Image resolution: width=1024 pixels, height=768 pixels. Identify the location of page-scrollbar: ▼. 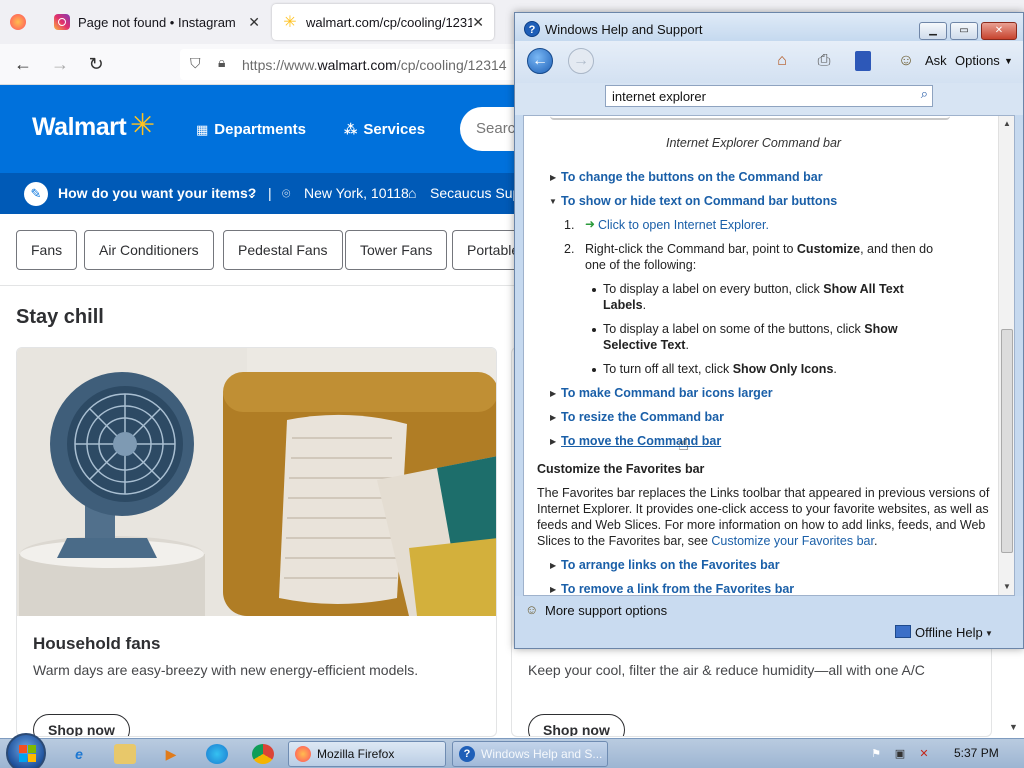
(1014, 694).